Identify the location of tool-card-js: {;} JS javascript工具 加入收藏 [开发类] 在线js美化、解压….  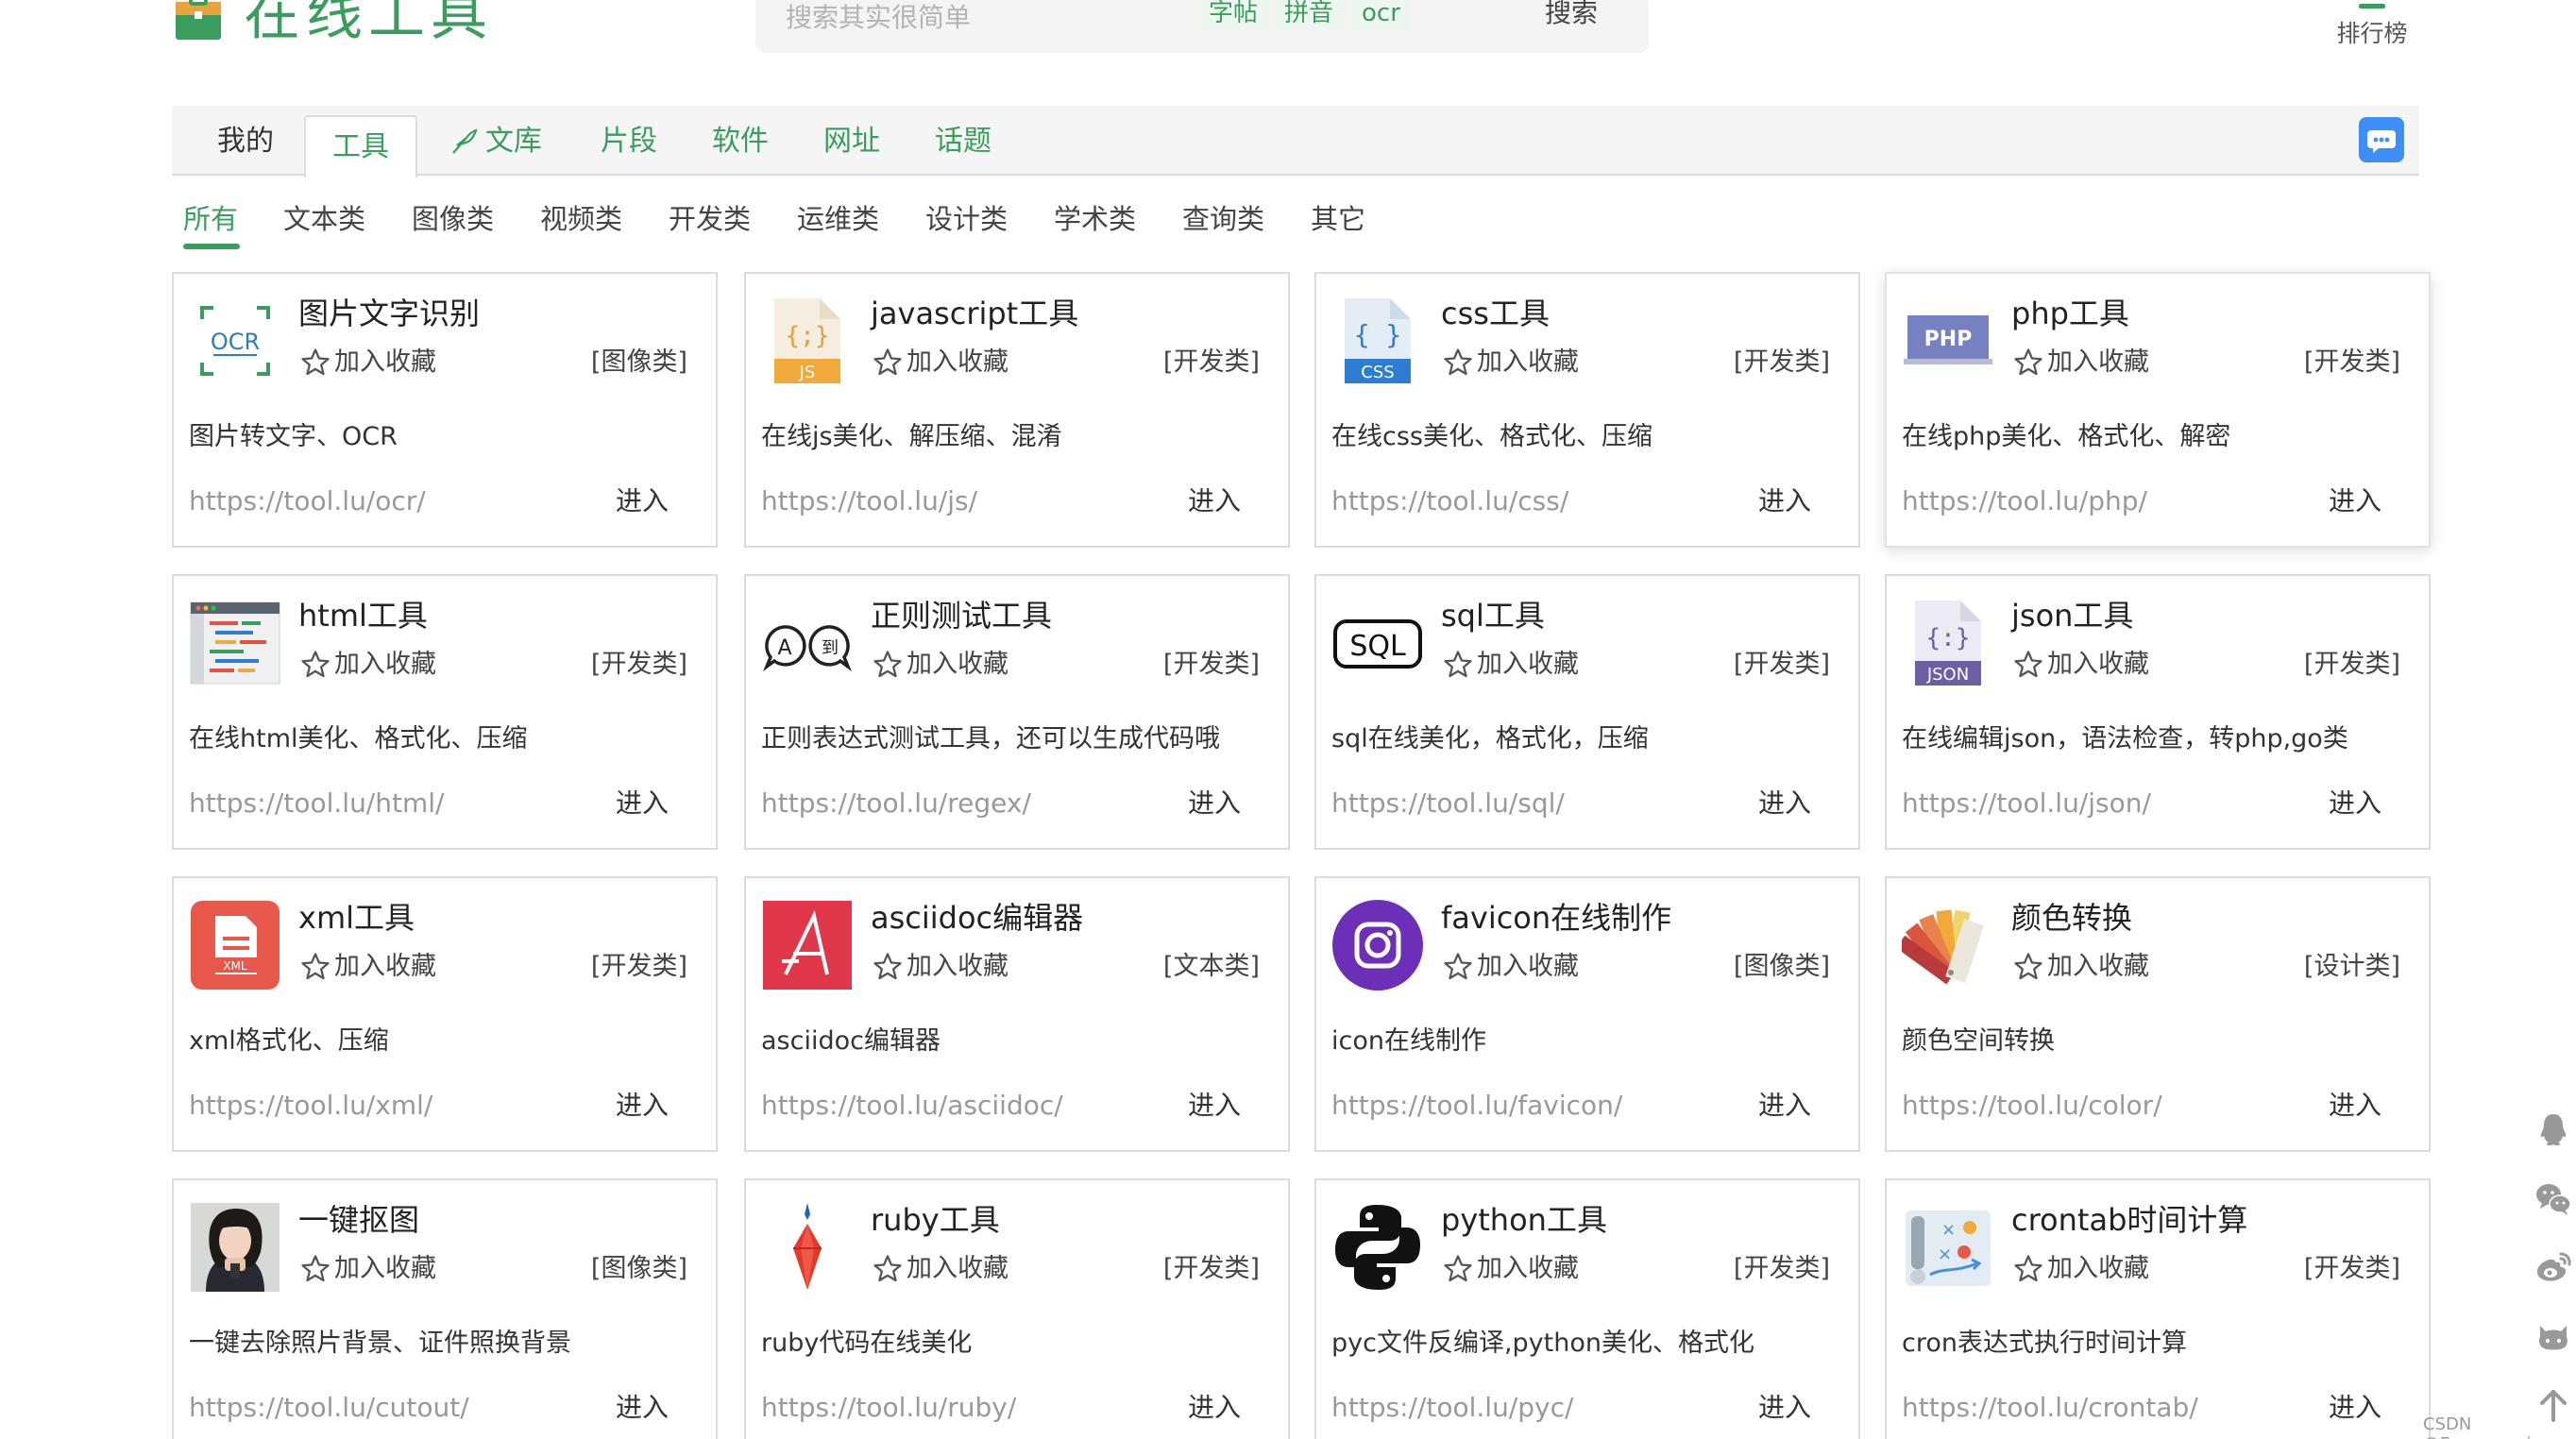
(1017, 410).